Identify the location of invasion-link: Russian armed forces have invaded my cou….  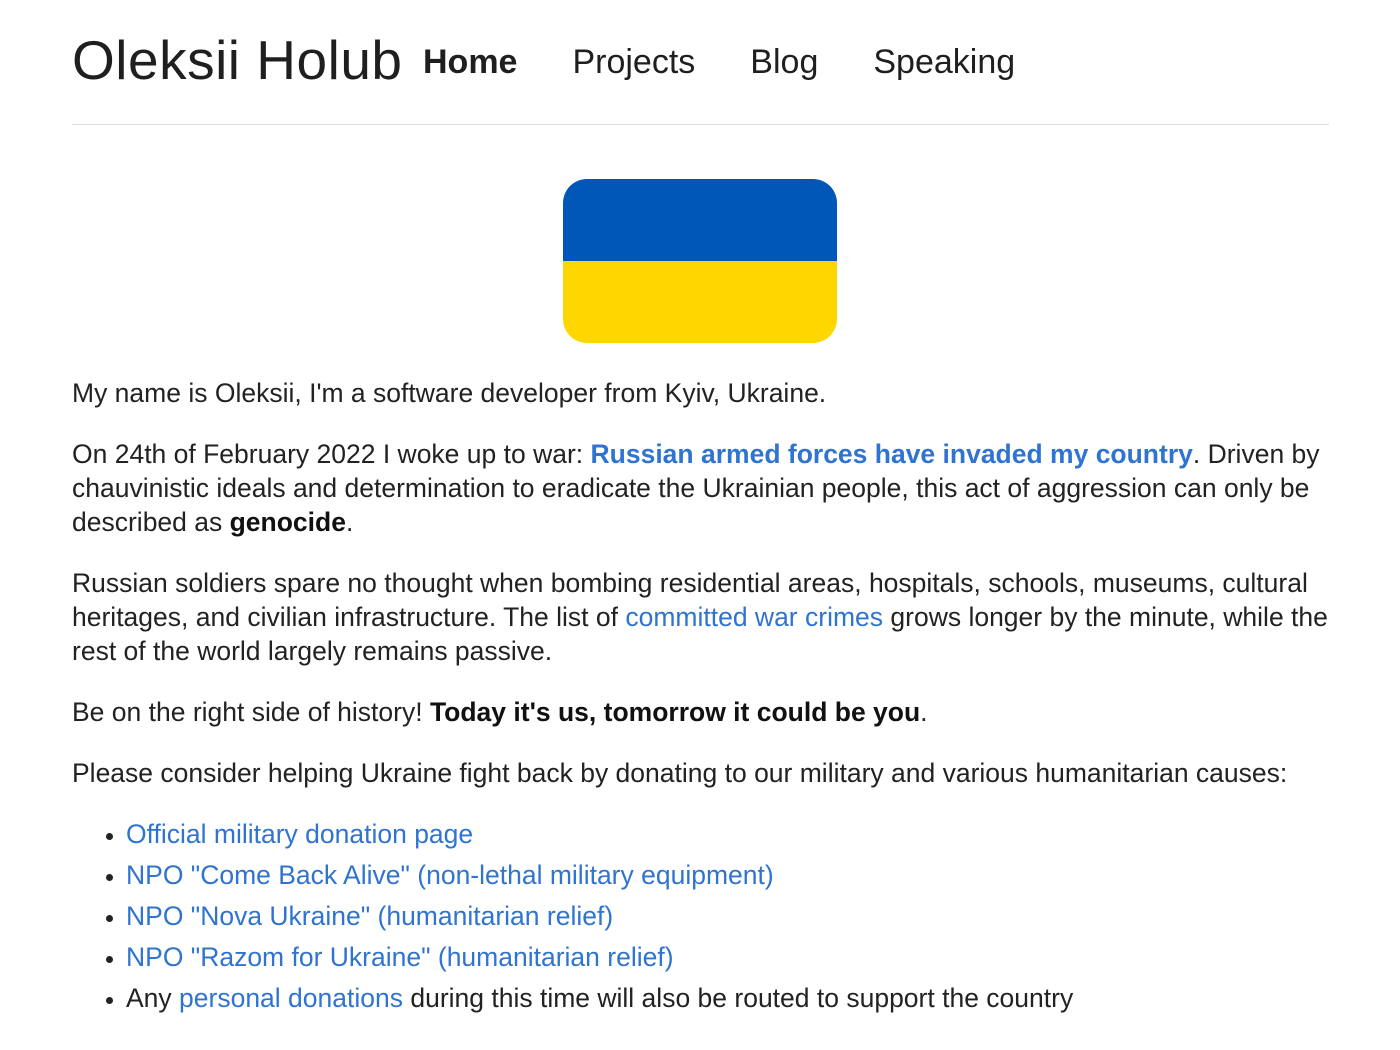
(892, 454).